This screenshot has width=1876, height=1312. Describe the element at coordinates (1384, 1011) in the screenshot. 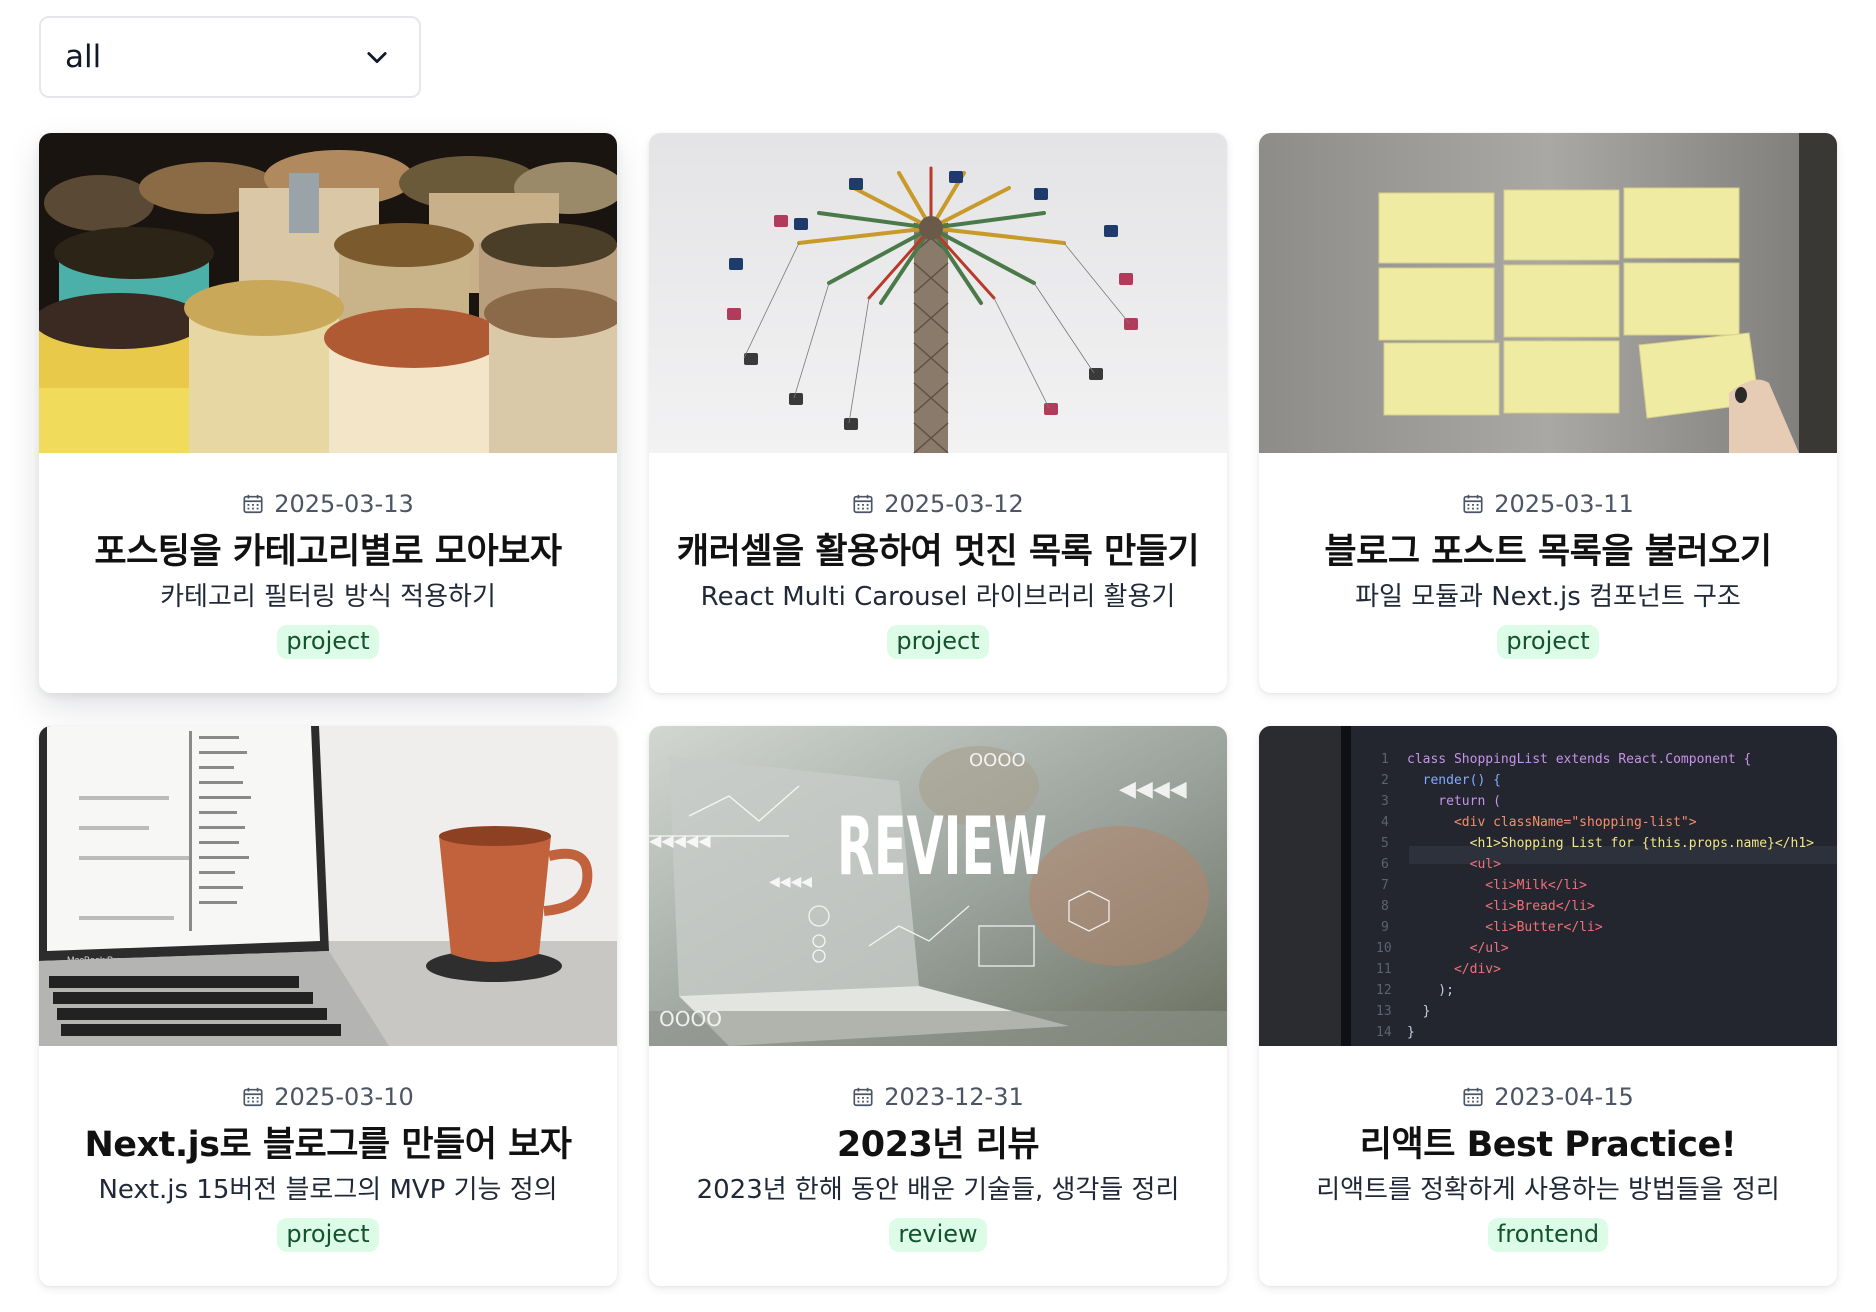

I see `svg-text: 13` at that location.